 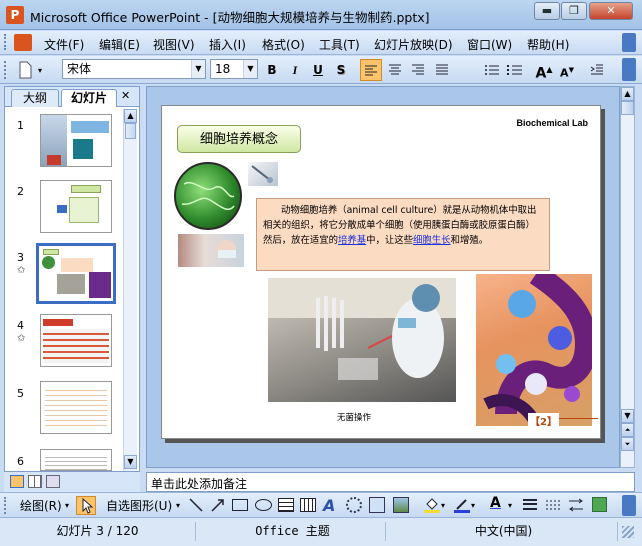 I want to click on close-pane-icon: ✕, so click(x=125, y=95).